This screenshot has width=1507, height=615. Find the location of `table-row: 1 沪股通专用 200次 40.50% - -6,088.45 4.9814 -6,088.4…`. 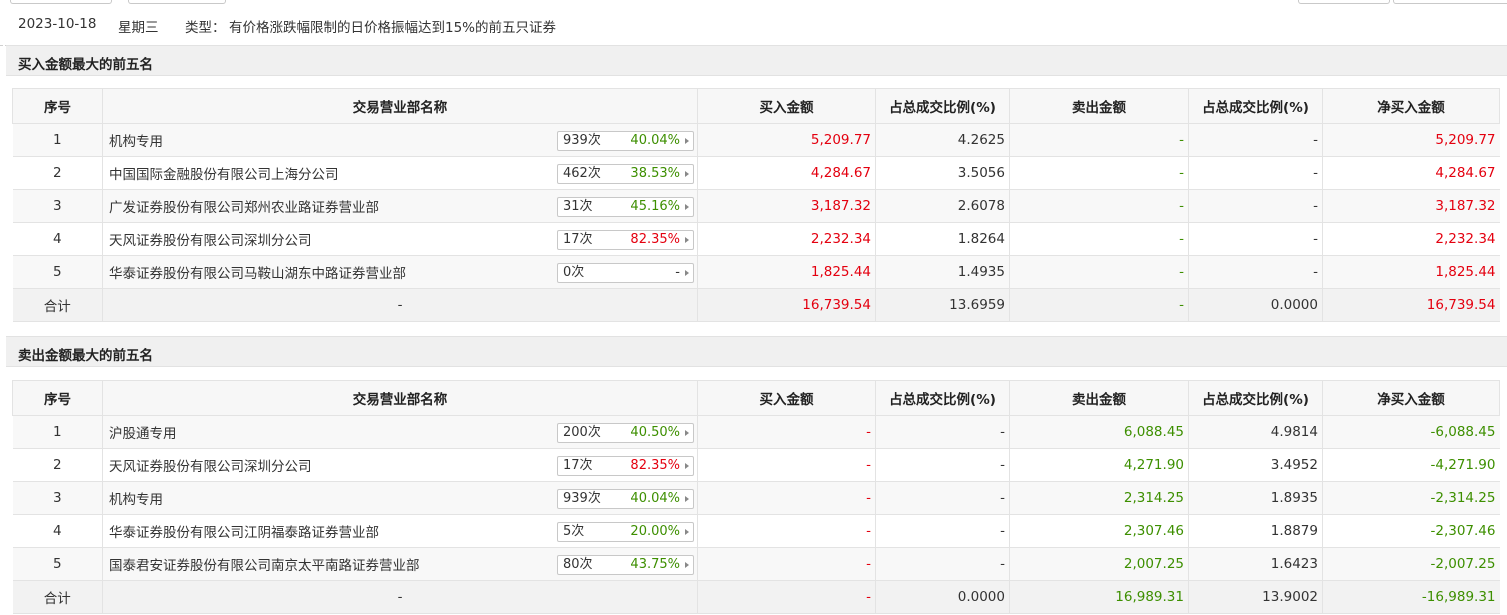

table-row: 1 沪股通专用 200次 40.50% - -6,088.45 4.9814 -6,088.4… is located at coordinates (756, 432).